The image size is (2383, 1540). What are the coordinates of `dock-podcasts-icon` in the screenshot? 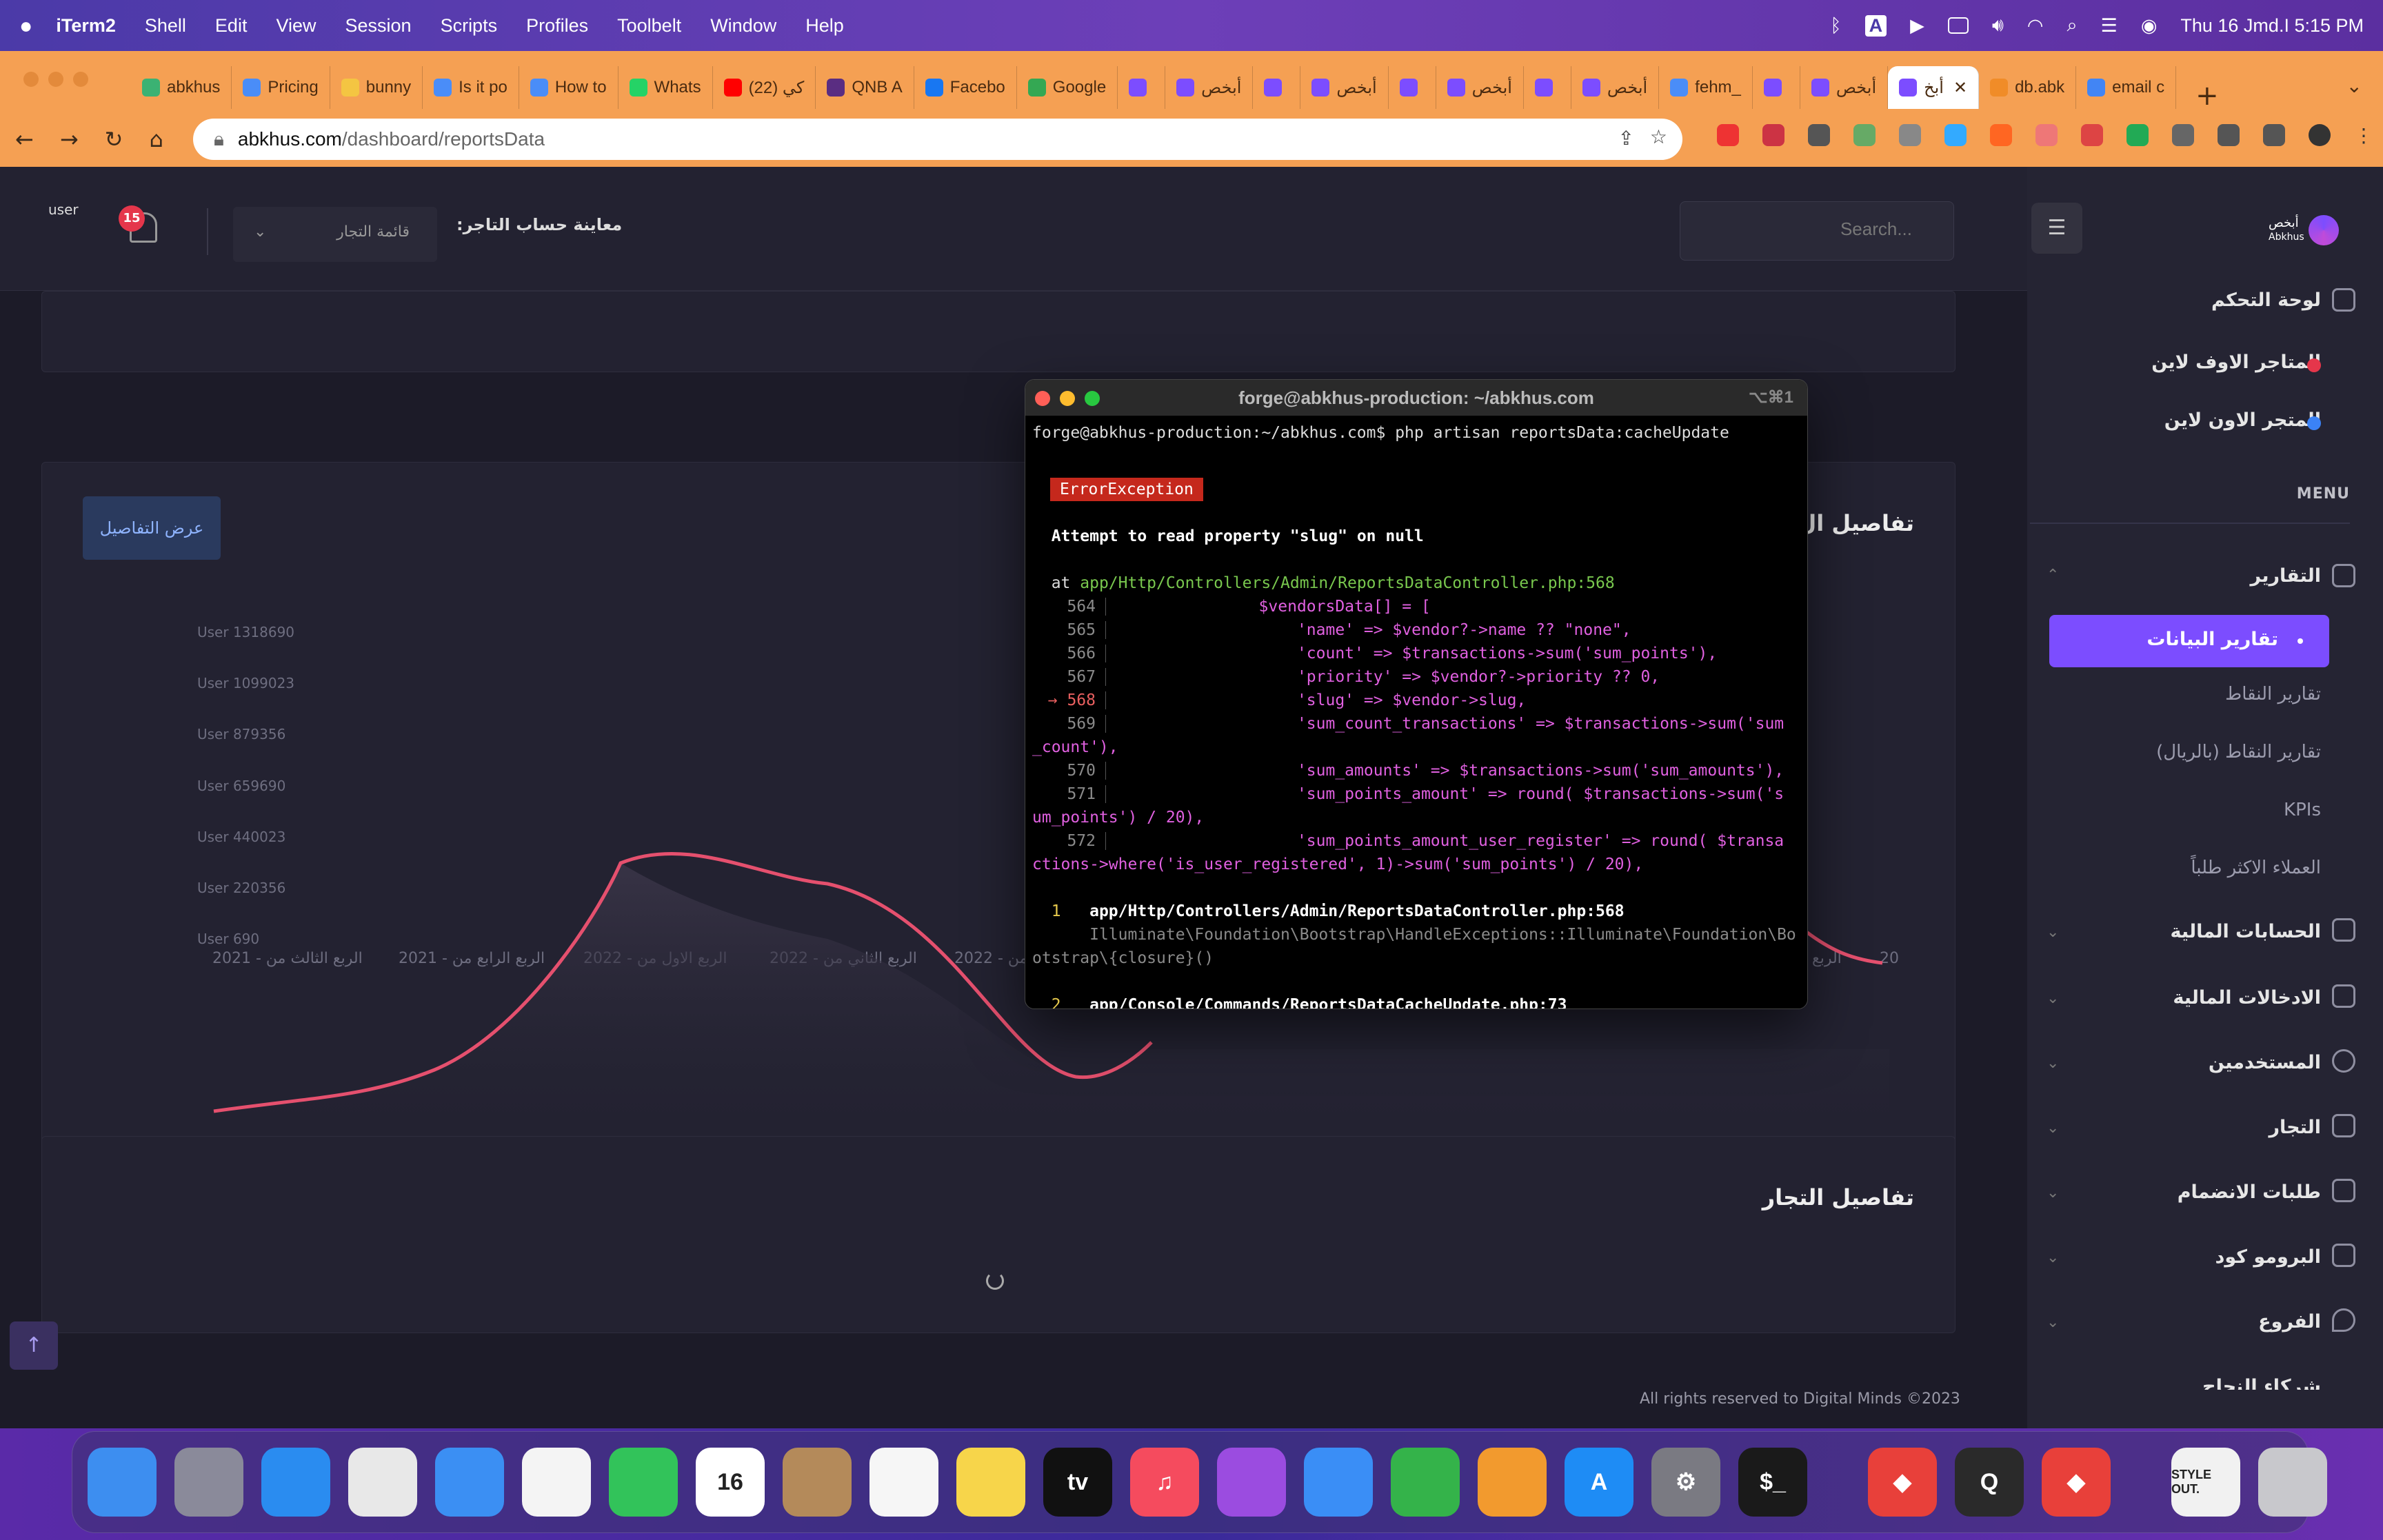 It's located at (1251, 1483).